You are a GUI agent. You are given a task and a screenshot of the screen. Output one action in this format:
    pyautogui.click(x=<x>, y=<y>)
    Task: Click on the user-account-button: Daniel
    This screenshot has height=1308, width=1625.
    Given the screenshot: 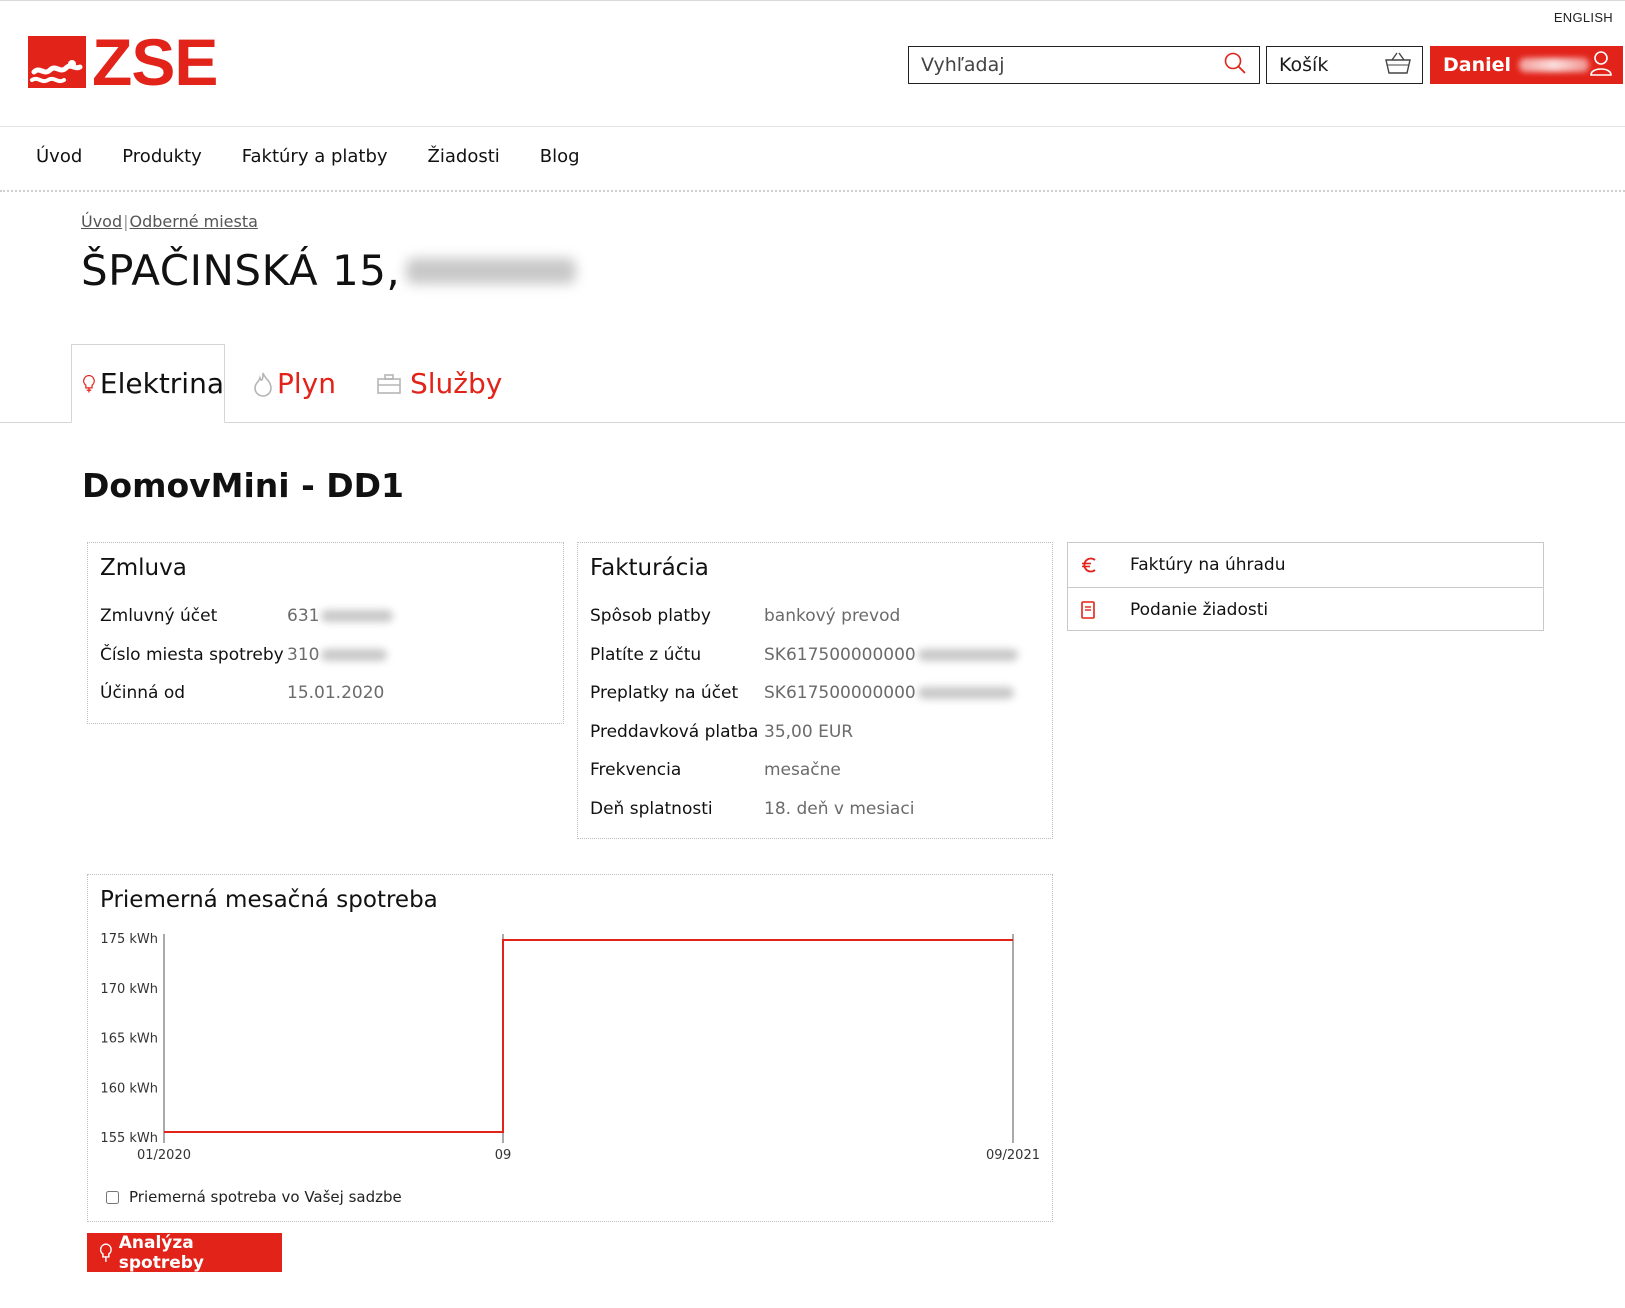 What is the action you would take?
    pyautogui.click(x=1526, y=65)
    